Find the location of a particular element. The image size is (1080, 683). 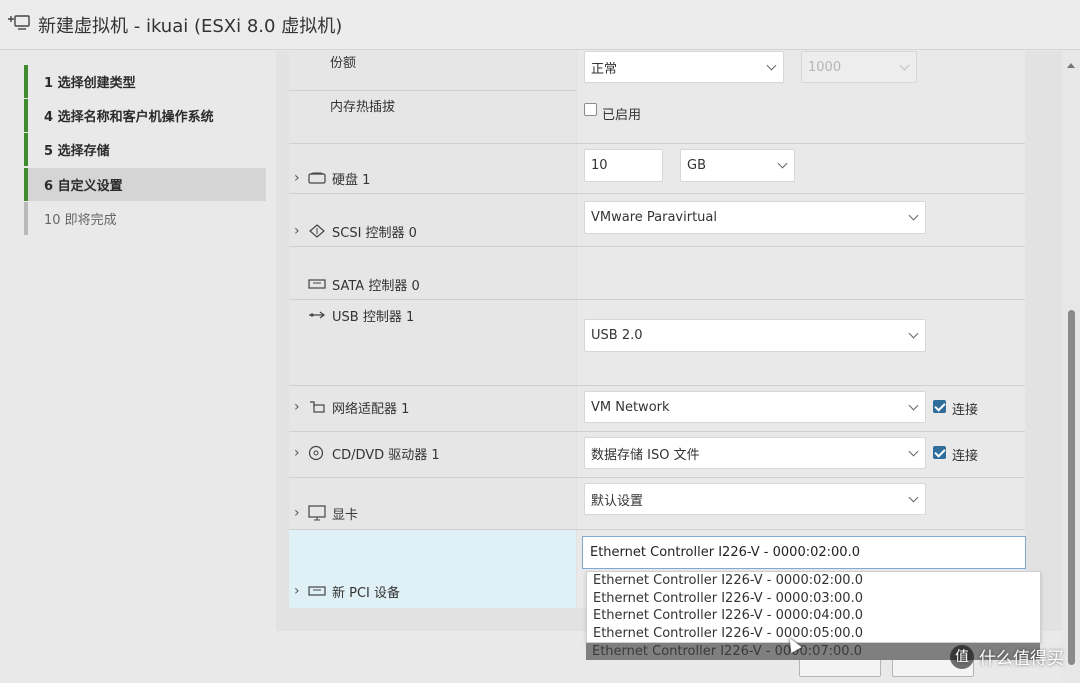

watermark-logo: 值 is located at coordinates (962, 656).